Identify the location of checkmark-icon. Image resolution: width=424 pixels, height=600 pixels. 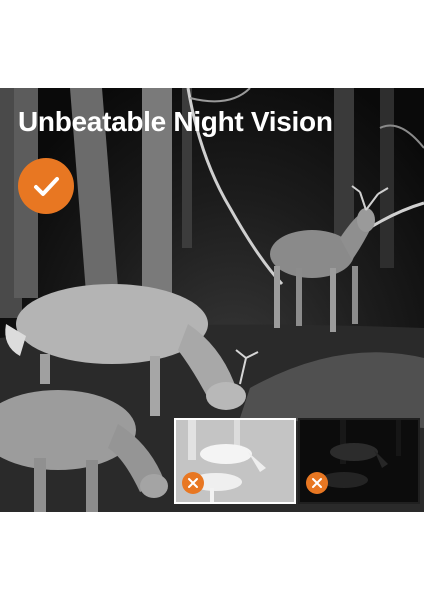
(46, 186).